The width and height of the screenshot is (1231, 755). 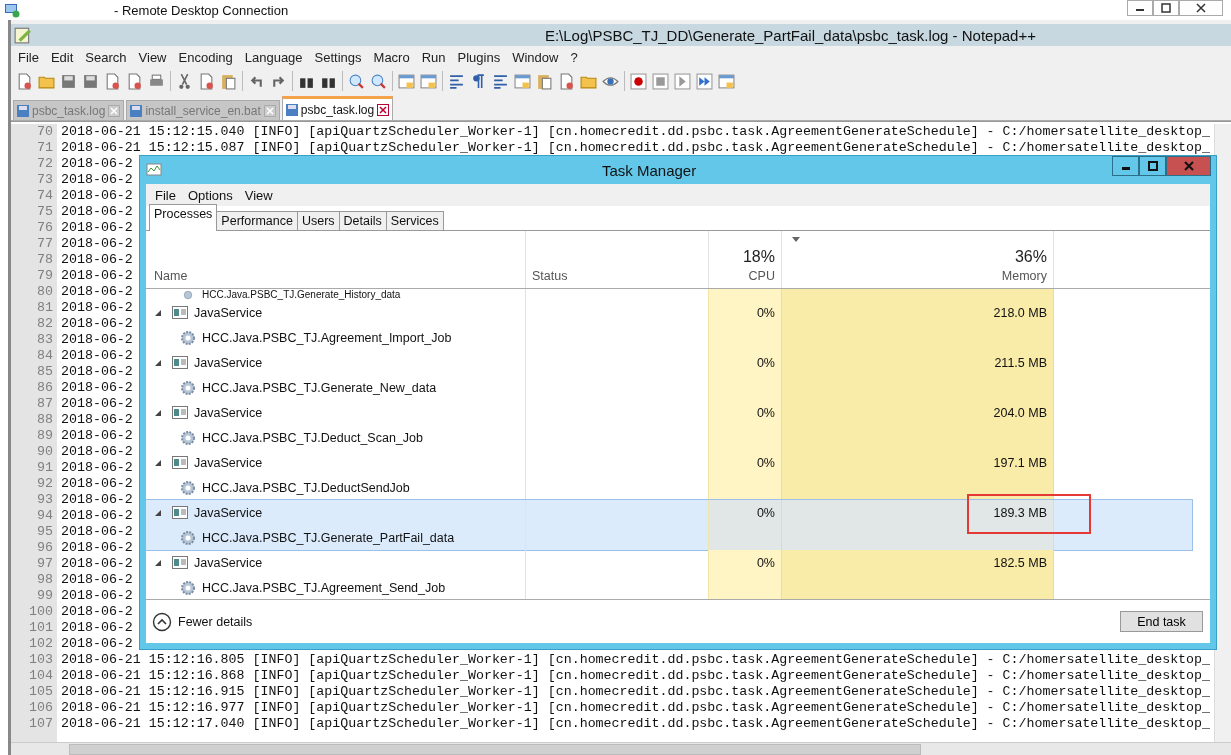 I want to click on service-name: HCC.Java.PSBC_TJ.DeductSendJob, so click(x=306, y=487).